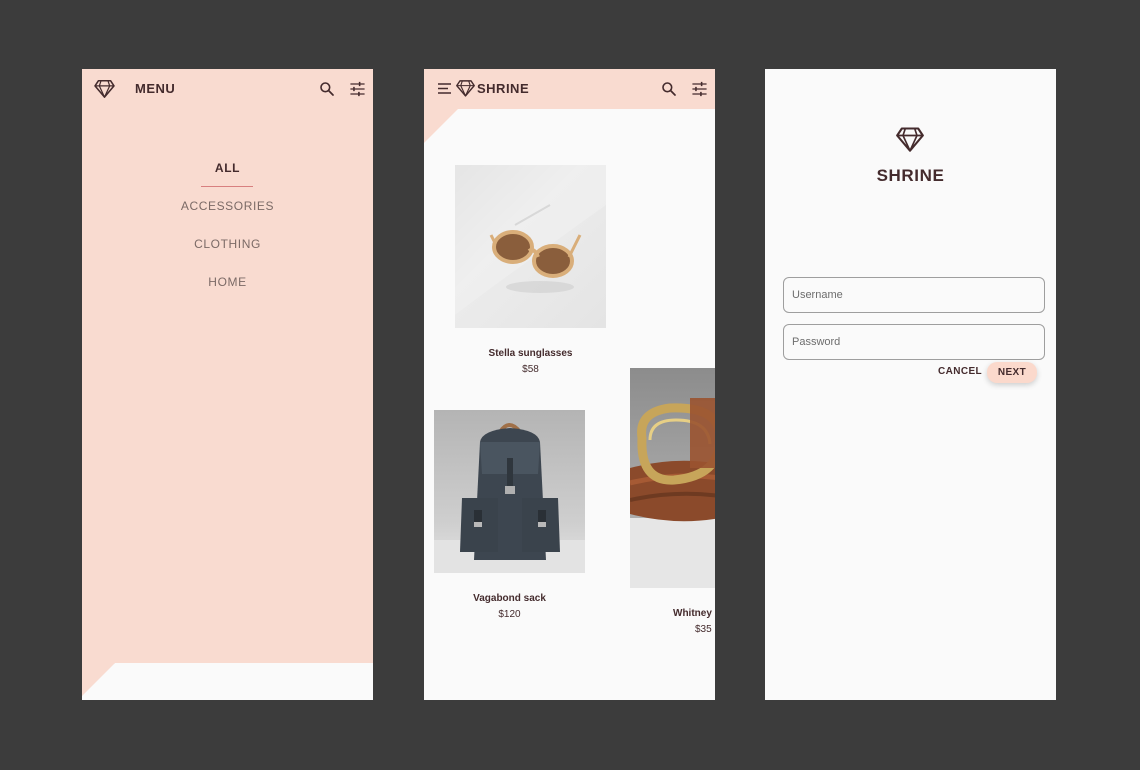 Image resolution: width=1140 pixels, height=770 pixels. What do you see at coordinates (509, 598) in the screenshot?
I see `product-name: Vagabond sack` at bounding box center [509, 598].